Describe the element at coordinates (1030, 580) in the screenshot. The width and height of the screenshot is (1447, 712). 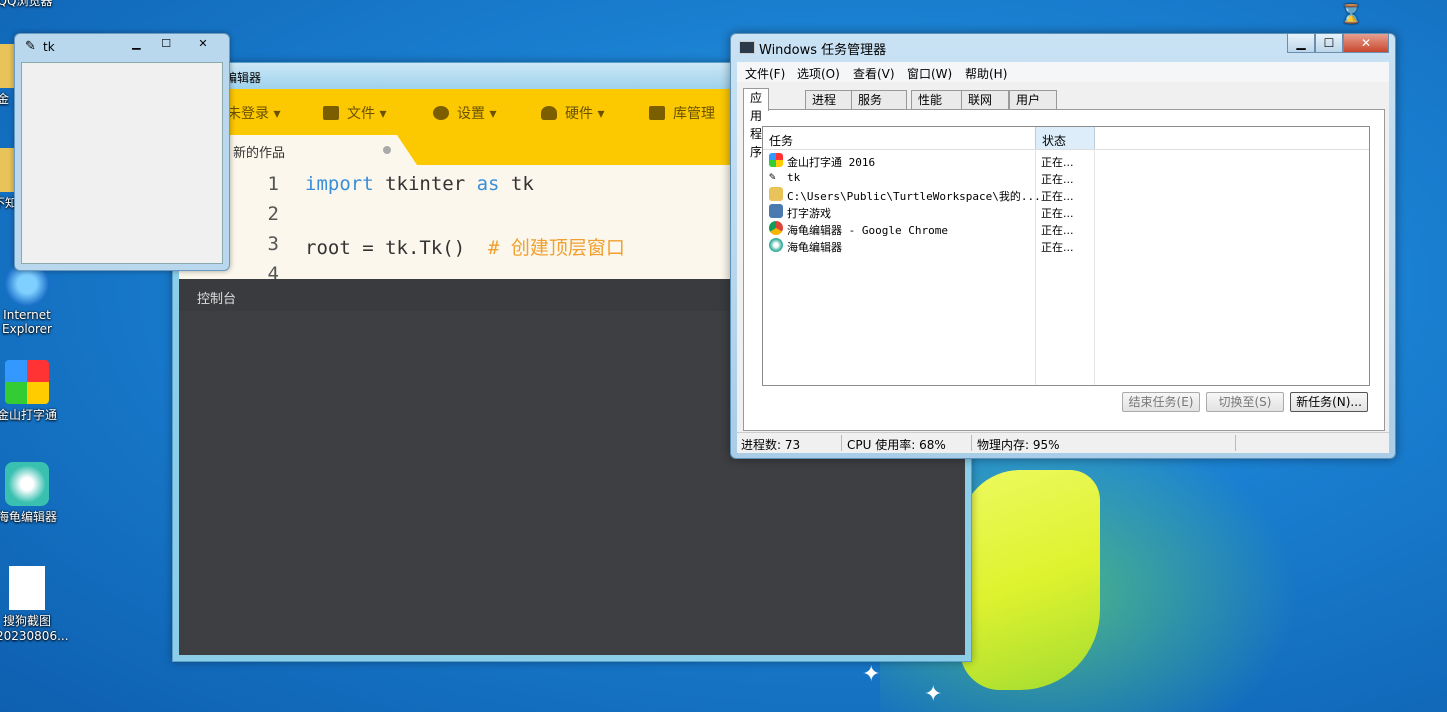
I see `wallpaper-shape` at that location.